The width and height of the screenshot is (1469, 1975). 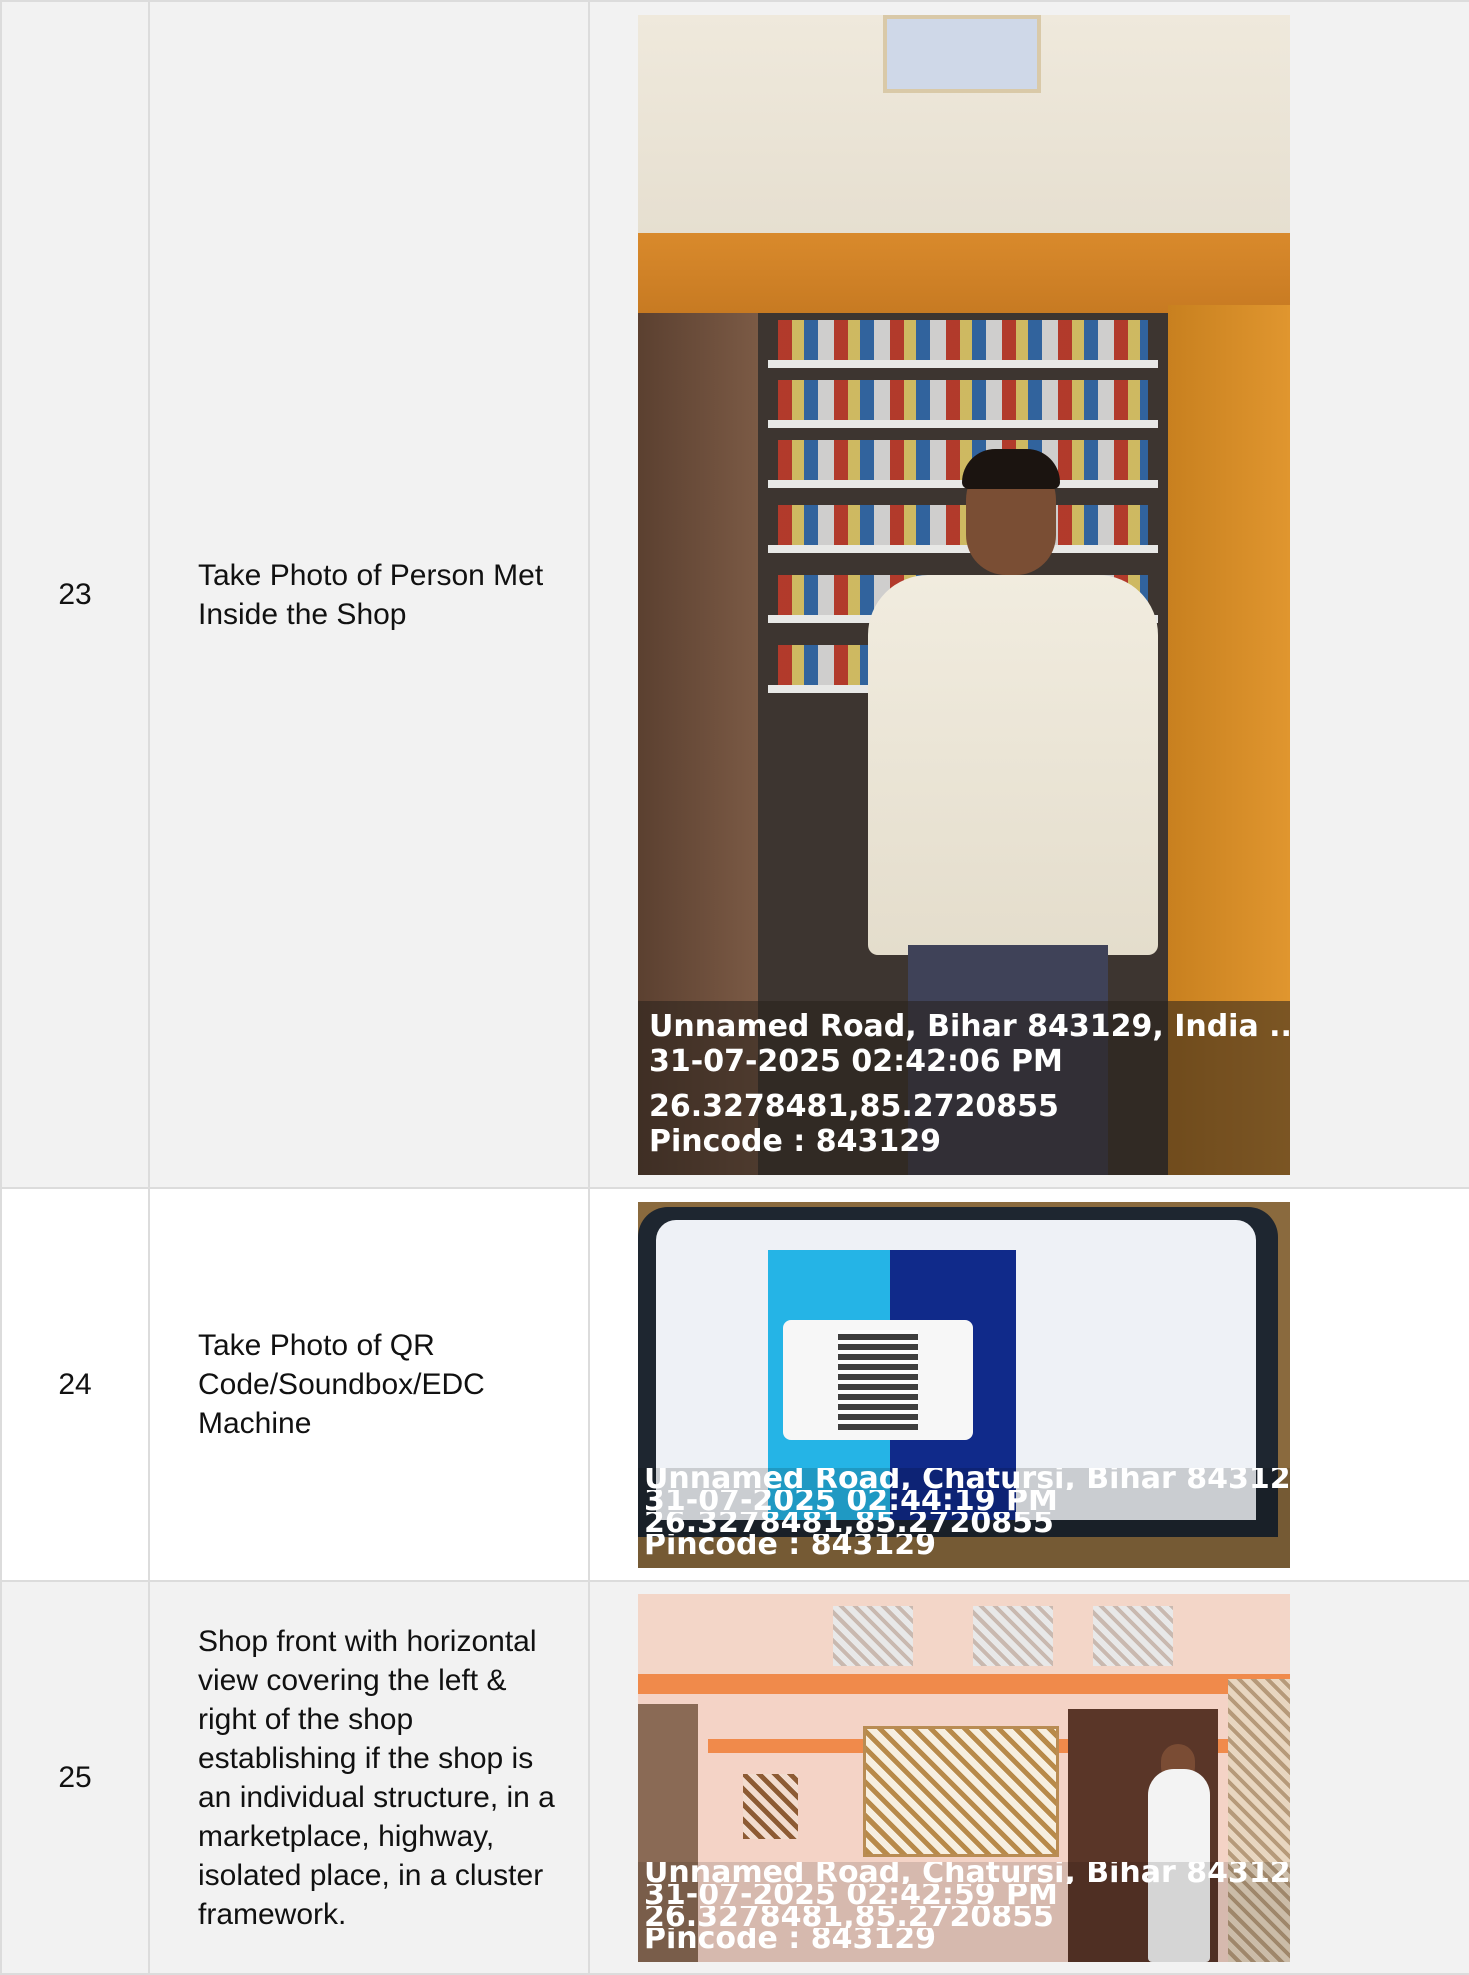 What do you see at coordinates (878, 1379) in the screenshot?
I see `qr-code-icon` at bounding box center [878, 1379].